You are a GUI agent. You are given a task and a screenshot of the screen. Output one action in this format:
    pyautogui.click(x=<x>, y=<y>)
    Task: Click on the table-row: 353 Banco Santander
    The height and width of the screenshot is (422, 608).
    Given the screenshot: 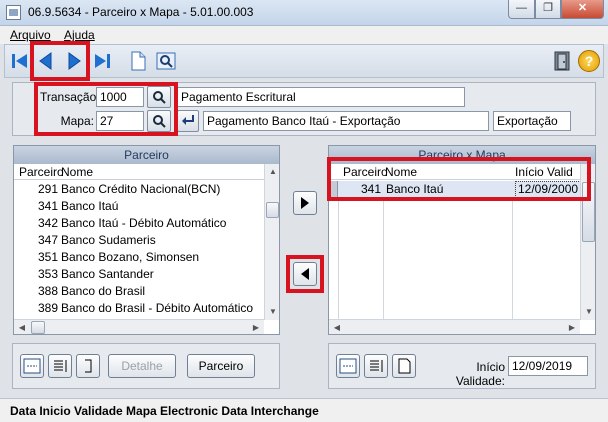 What is the action you would take?
    pyautogui.click(x=139, y=274)
    